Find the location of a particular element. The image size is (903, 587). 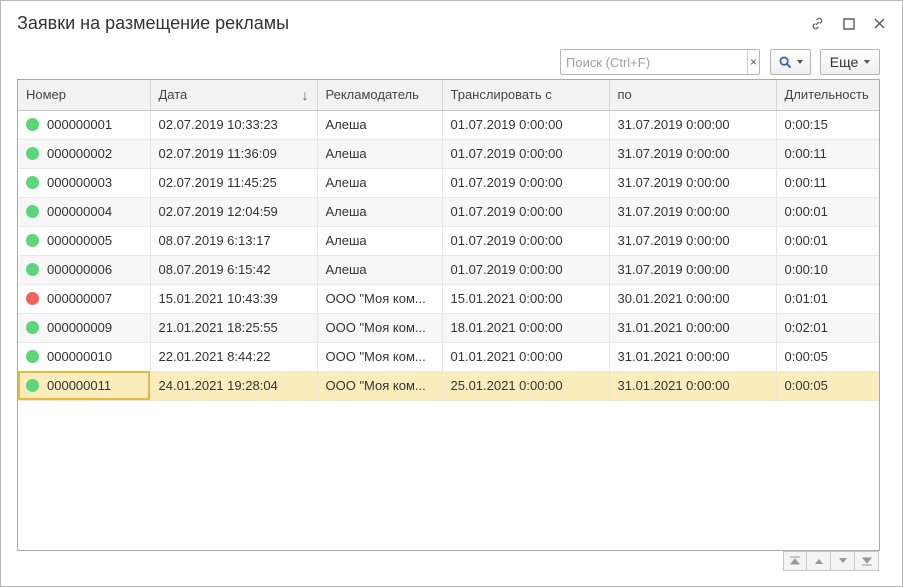

cell-to: 30.01.2021 0:00:00 is located at coordinates (693, 299).